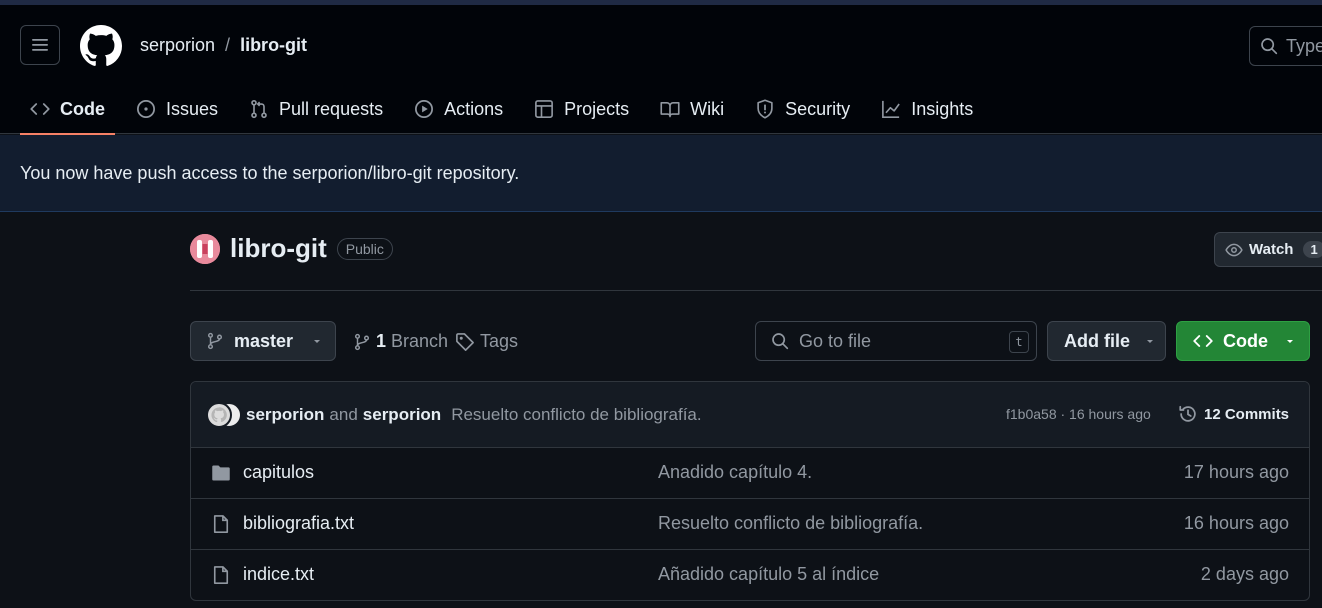  I want to click on eye-icon, so click(1234, 249).